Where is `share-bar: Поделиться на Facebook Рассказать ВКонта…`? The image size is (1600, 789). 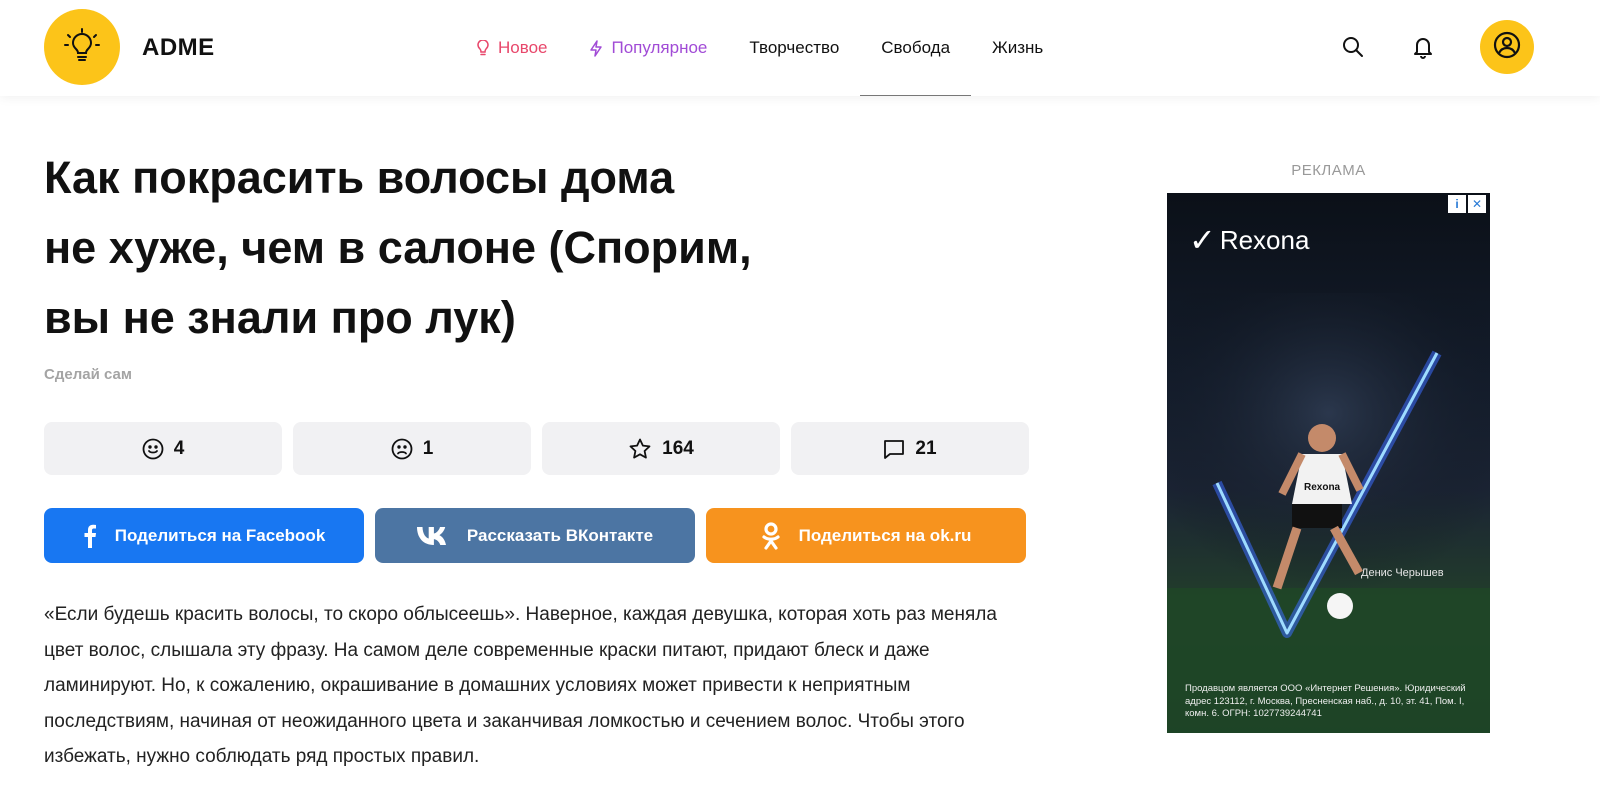 share-bar: Поделиться на Facebook Рассказать ВКонта… is located at coordinates (535, 535).